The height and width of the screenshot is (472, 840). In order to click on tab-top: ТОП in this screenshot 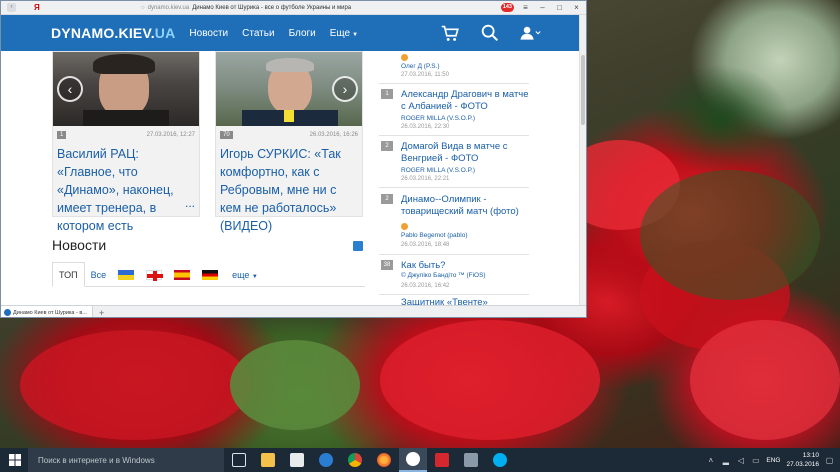, I will do `click(68, 274)`.